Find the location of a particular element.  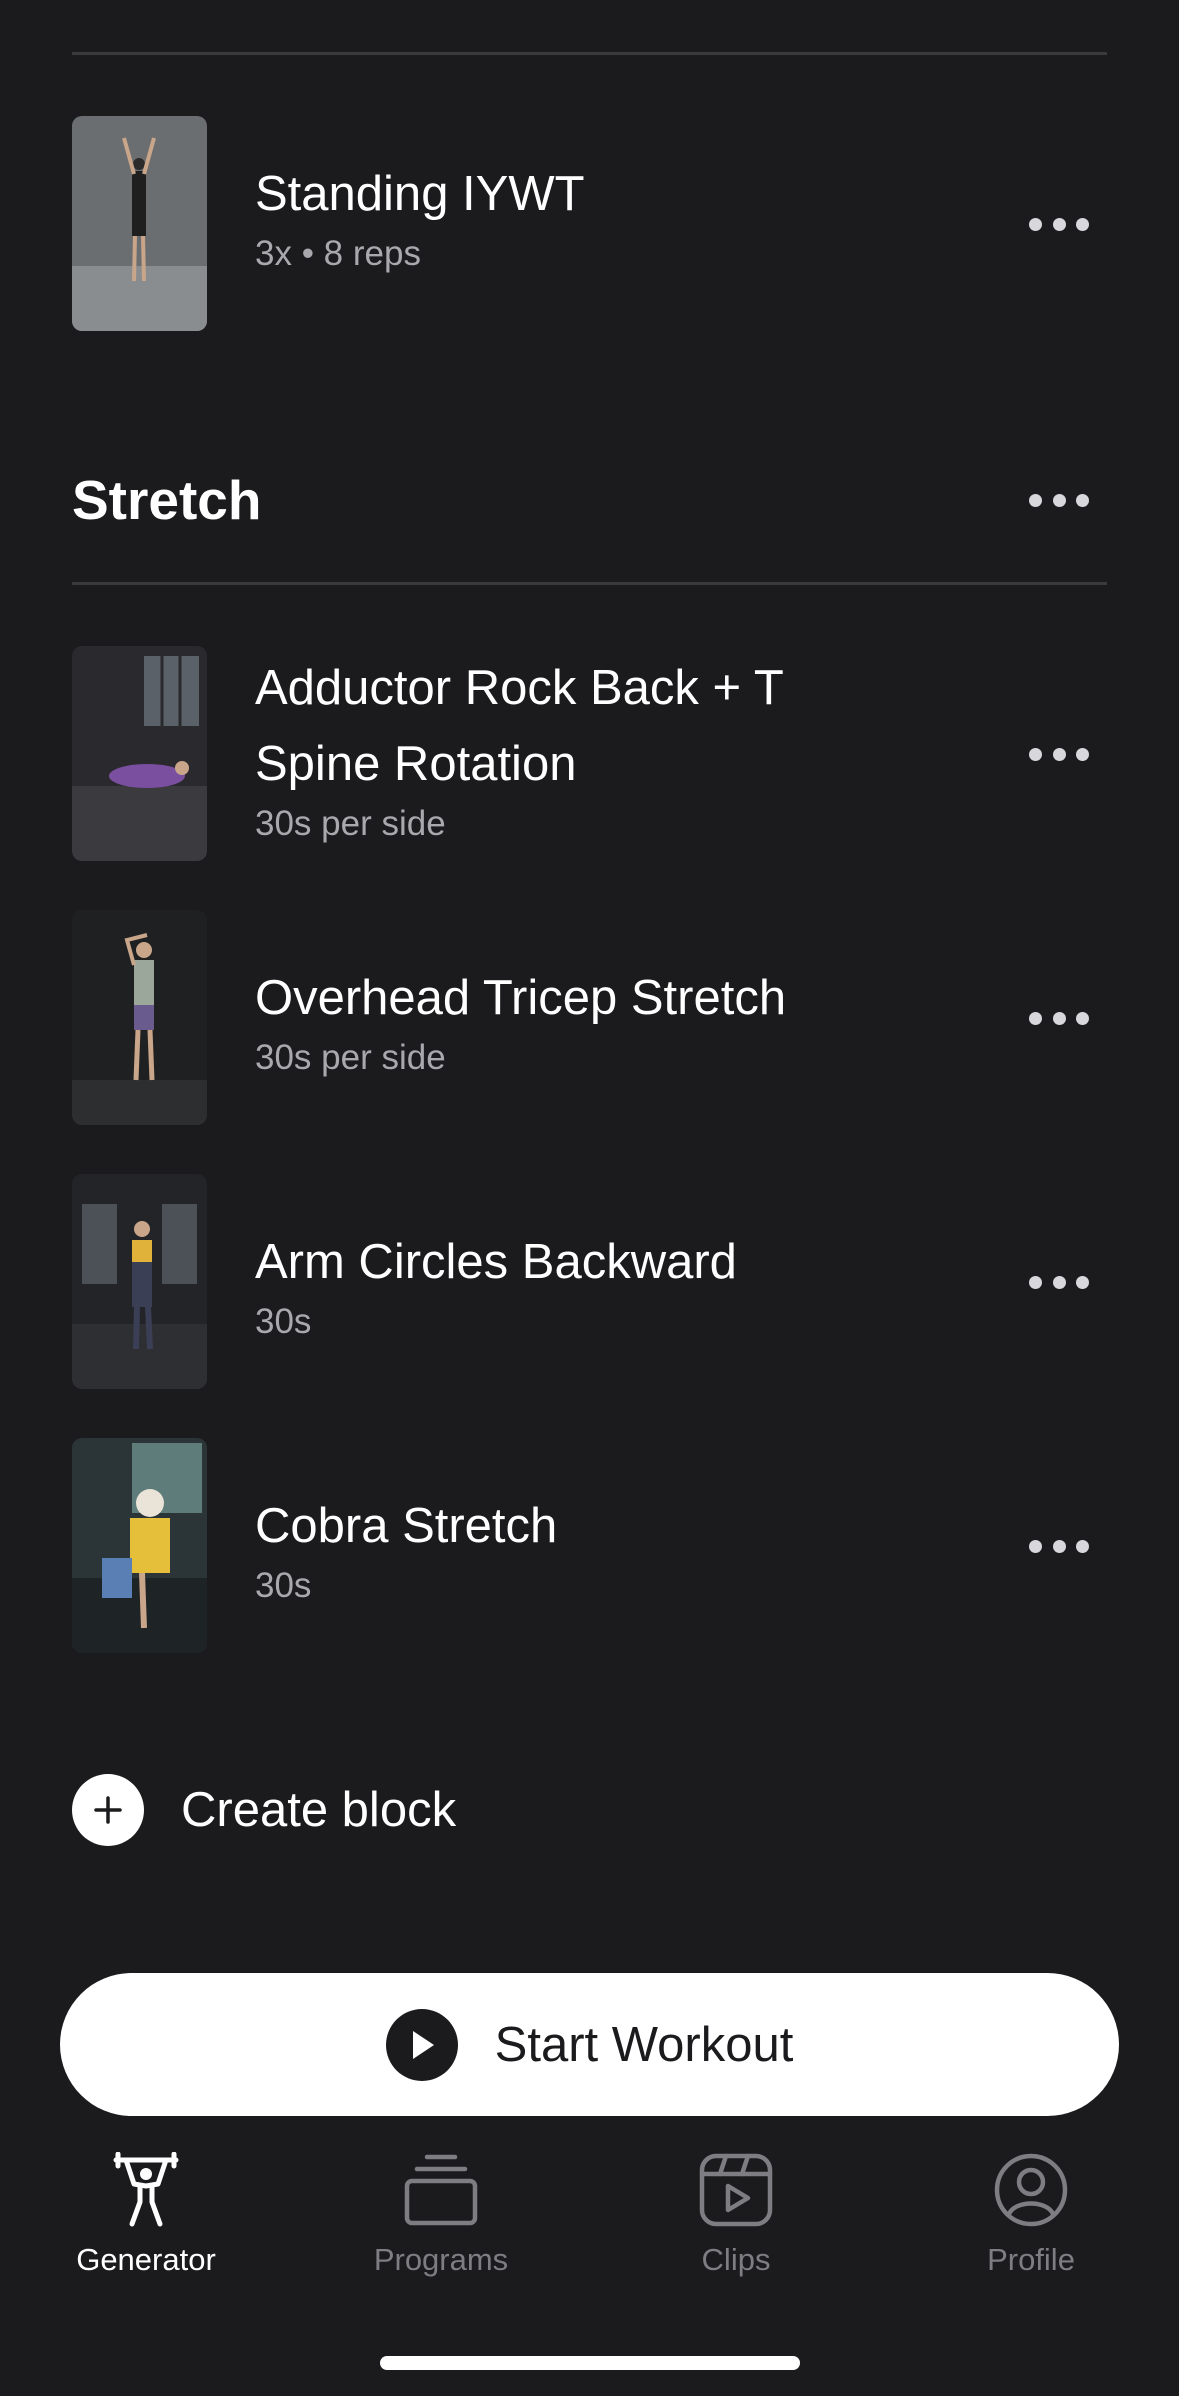

home-indicator is located at coordinates (590, 2363).